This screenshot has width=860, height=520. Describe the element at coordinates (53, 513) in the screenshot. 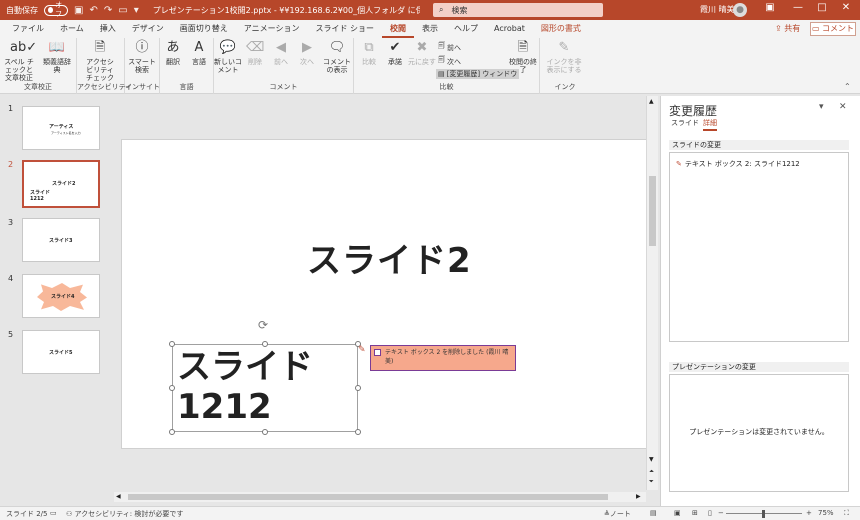

I see `notes-language-icon: ▭` at that location.